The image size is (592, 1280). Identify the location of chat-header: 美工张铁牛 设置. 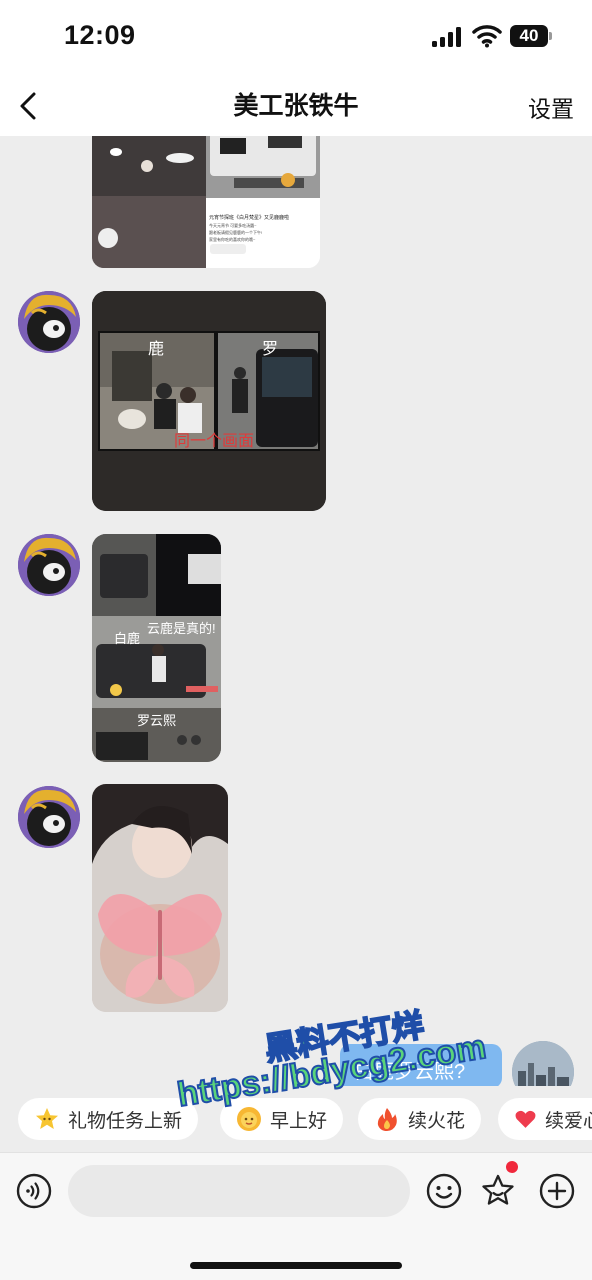
(296, 104).